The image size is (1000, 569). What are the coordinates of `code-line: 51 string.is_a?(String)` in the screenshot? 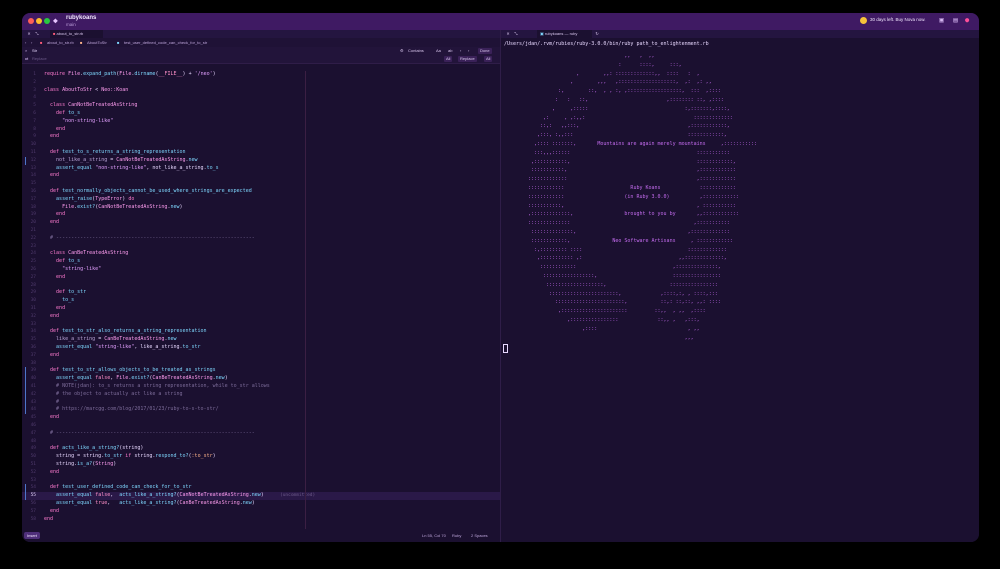 It's located at (261, 465).